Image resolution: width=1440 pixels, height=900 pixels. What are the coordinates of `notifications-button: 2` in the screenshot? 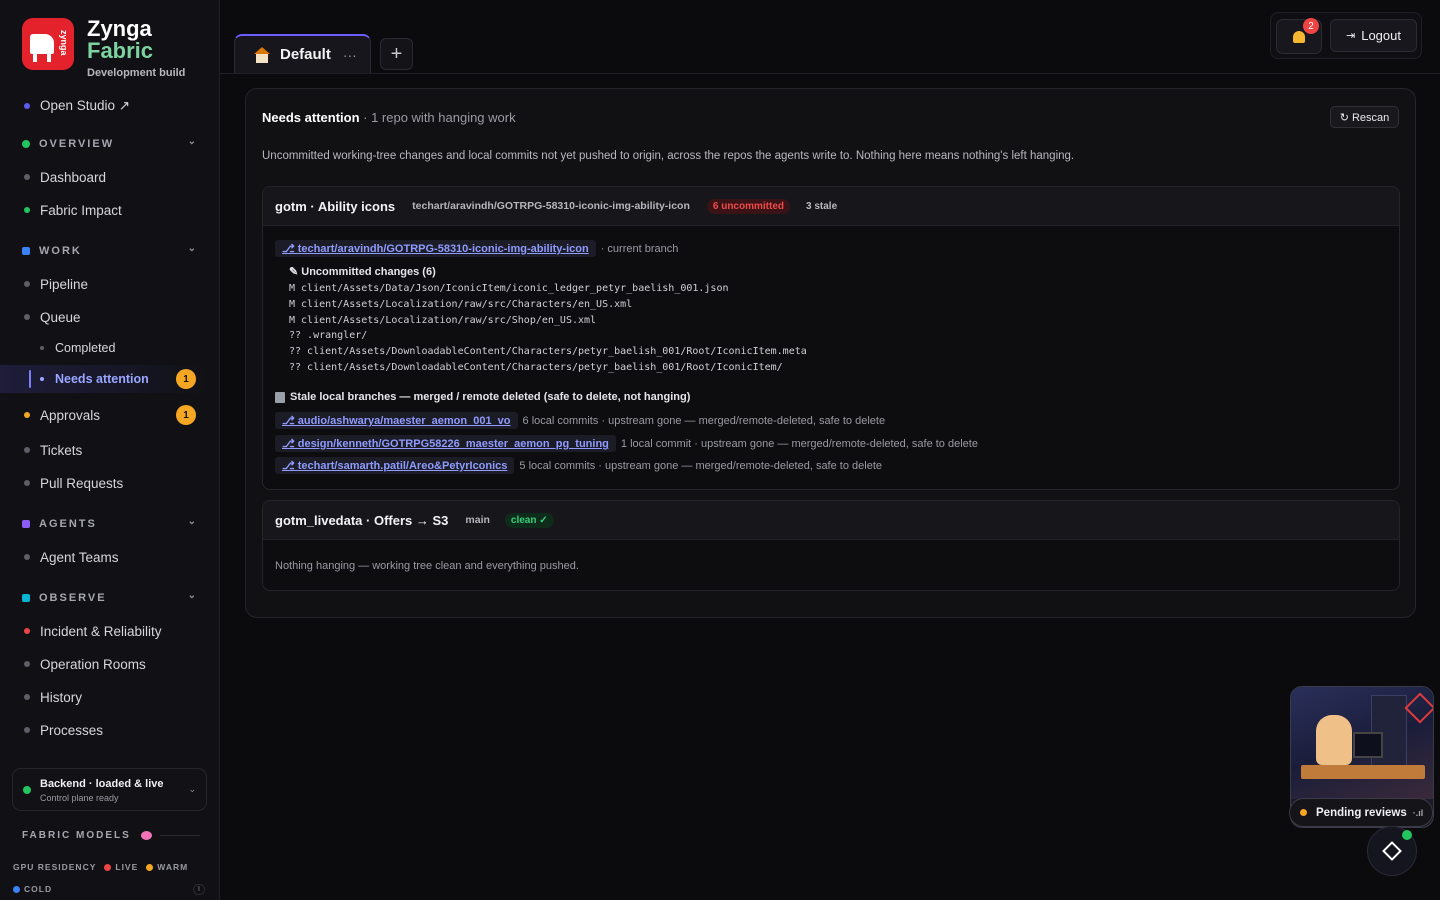 It's located at (1299, 36).